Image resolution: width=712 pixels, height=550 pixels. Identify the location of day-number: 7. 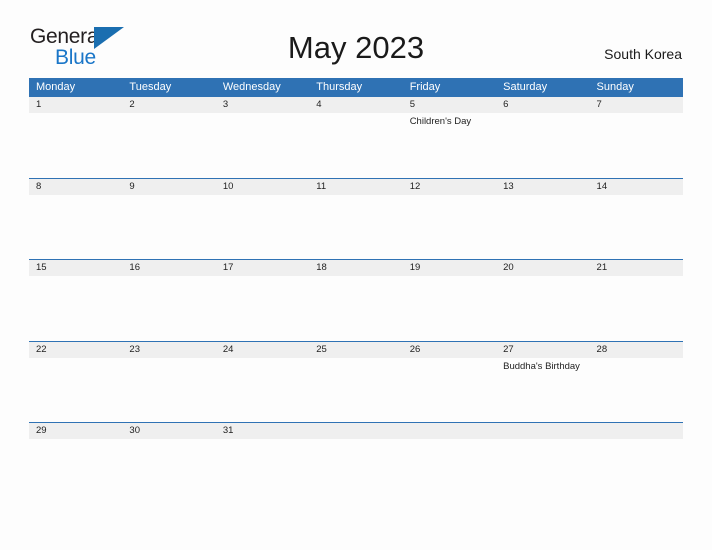
(636, 105).